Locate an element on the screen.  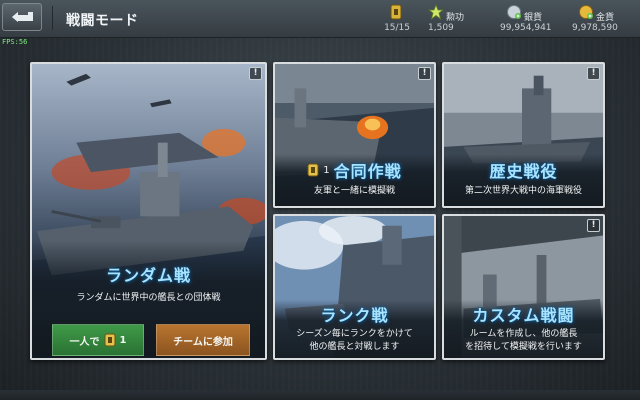
custom-battle-caption: カスタム戦闘 ルームを作成し、他の艦長 を招待して模擬戦を行います is located at coordinates (523, 329).